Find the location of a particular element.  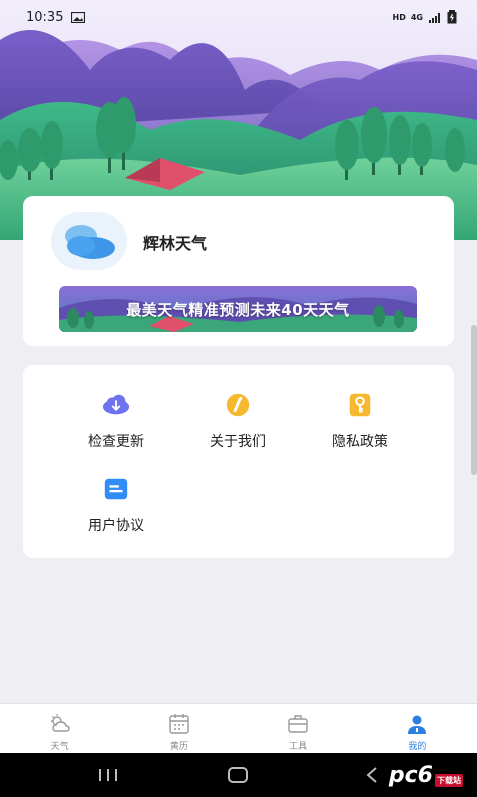

key-icon is located at coordinates (360, 405).